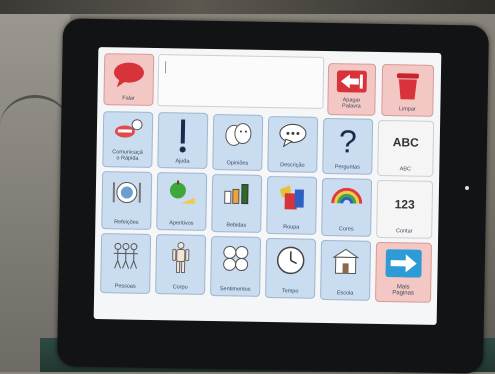 Image resolution: width=495 pixels, height=374 pixels. What do you see at coordinates (290, 291) in the screenshot?
I see `tile-label: Tempo` at bounding box center [290, 291].